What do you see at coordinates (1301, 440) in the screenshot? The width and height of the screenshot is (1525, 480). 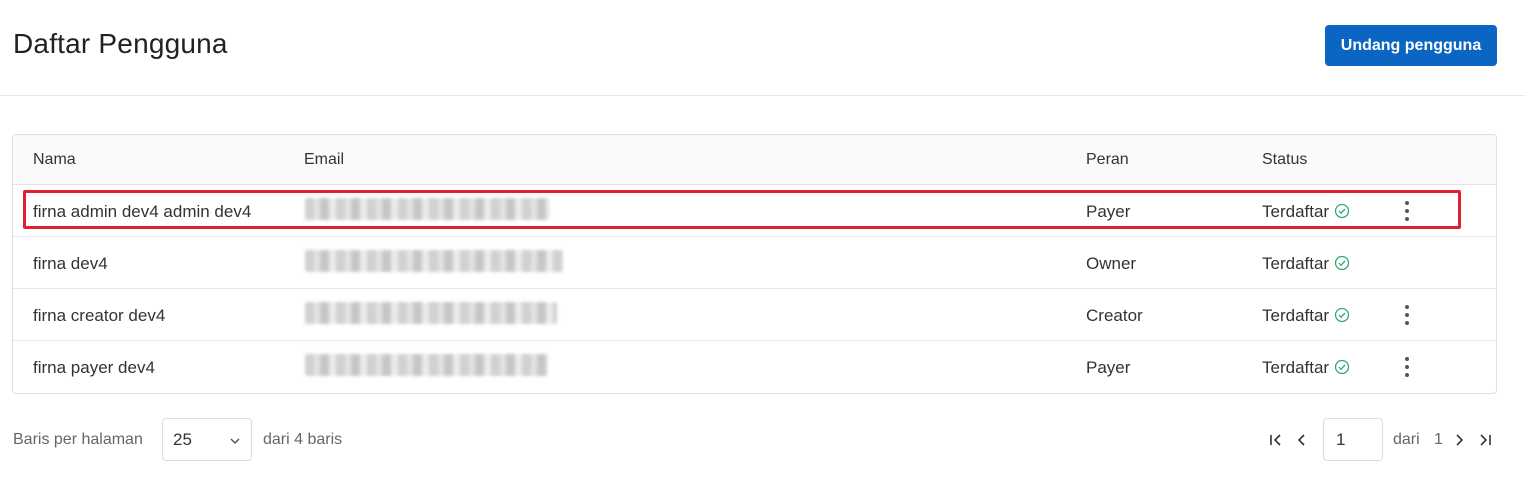 I see `previous-page-icon` at bounding box center [1301, 440].